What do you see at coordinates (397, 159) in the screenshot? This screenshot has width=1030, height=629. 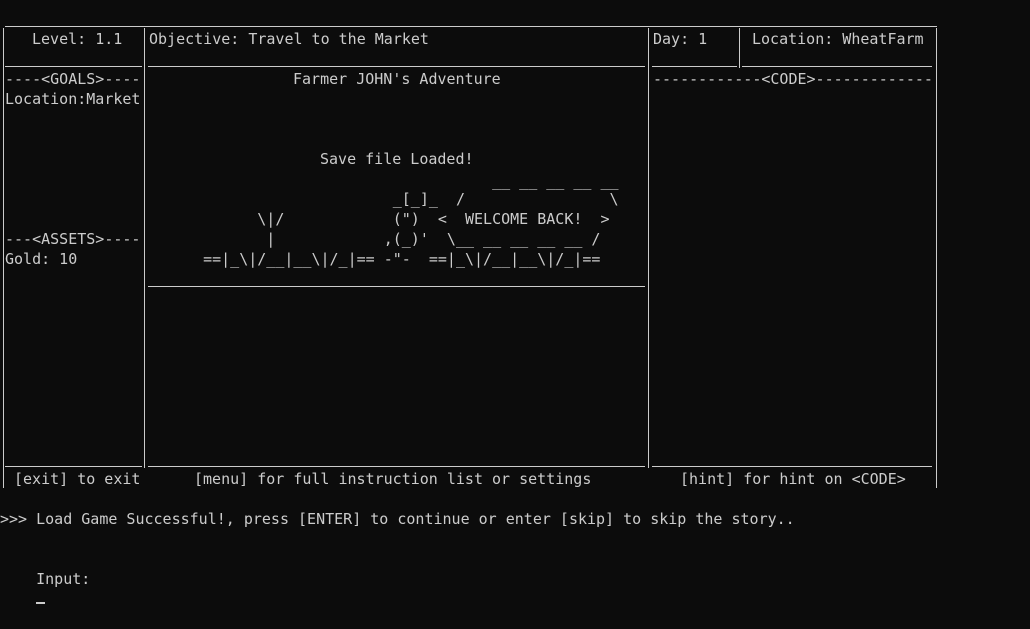 I see `save-loaded-message: Save file Loaded!` at bounding box center [397, 159].